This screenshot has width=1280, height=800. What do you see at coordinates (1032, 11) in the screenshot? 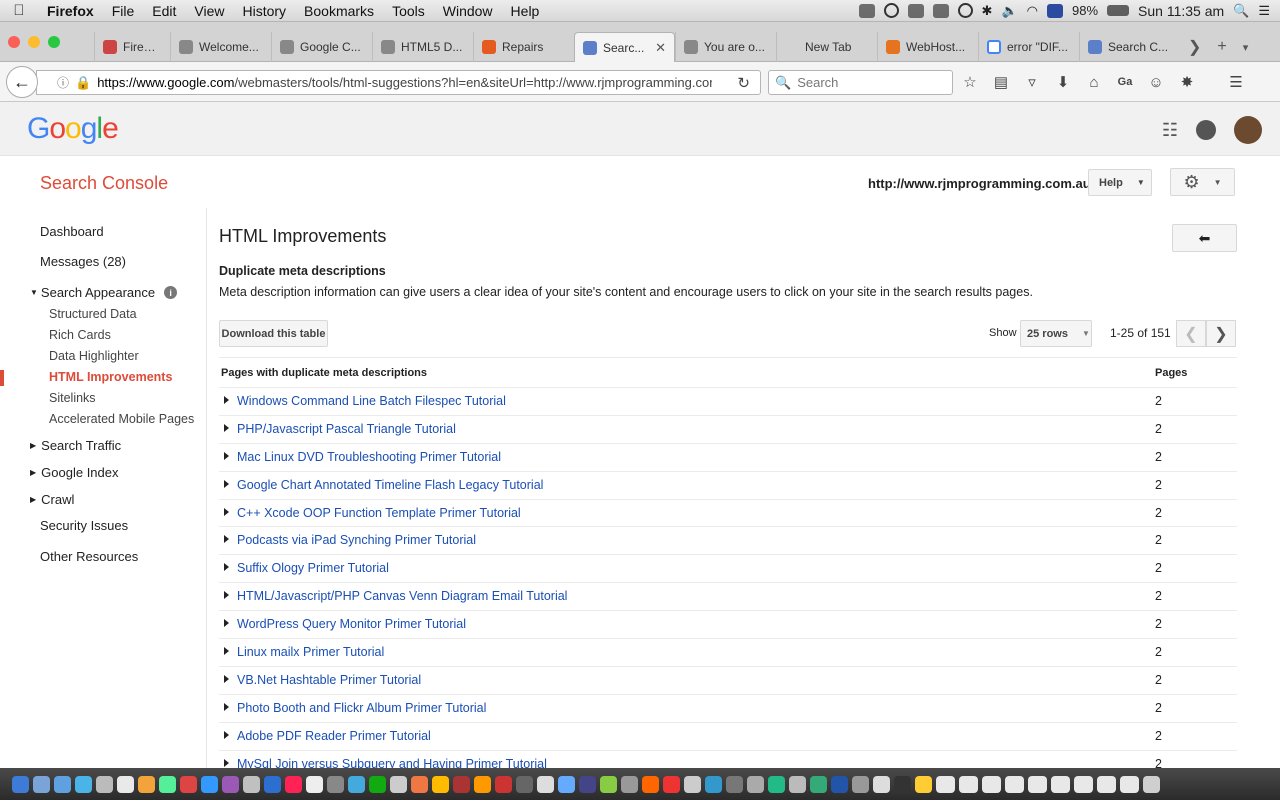
I see `wifi-icon: ◠` at bounding box center [1032, 11].